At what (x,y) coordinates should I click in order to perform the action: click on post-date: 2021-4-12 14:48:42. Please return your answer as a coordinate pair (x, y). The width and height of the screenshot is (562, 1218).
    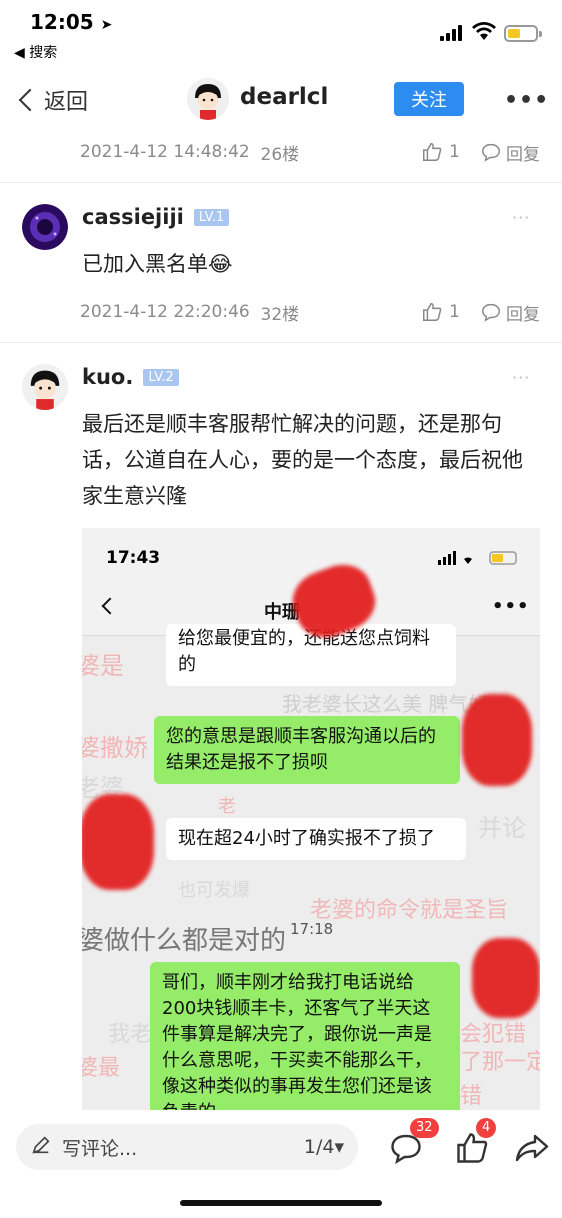
    Looking at the image, I should click on (165, 152).